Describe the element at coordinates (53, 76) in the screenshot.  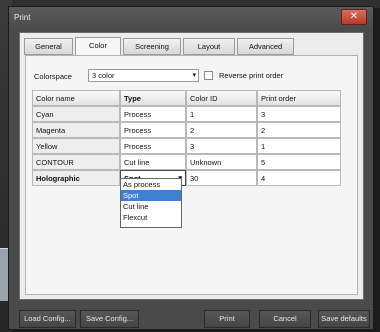
I see `colorspace-label: Colorspace` at that location.